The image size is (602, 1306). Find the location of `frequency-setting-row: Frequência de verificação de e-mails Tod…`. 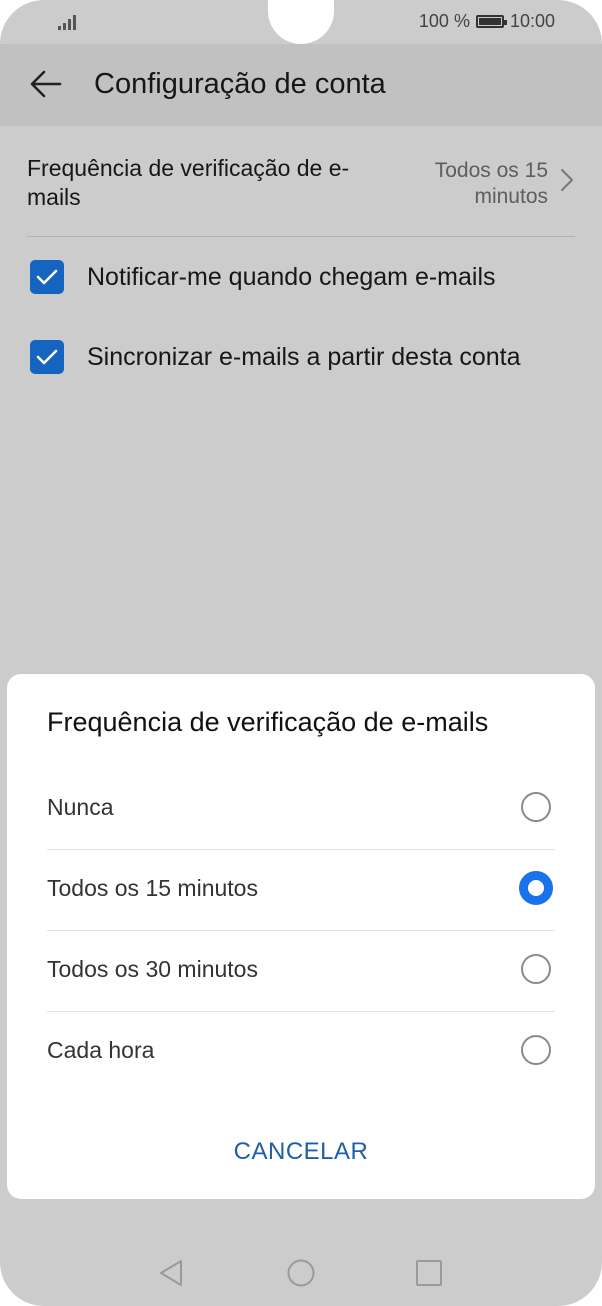

frequency-setting-row: Frequência de verificação de e-mails Tod… is located at coordinates (301, 193).